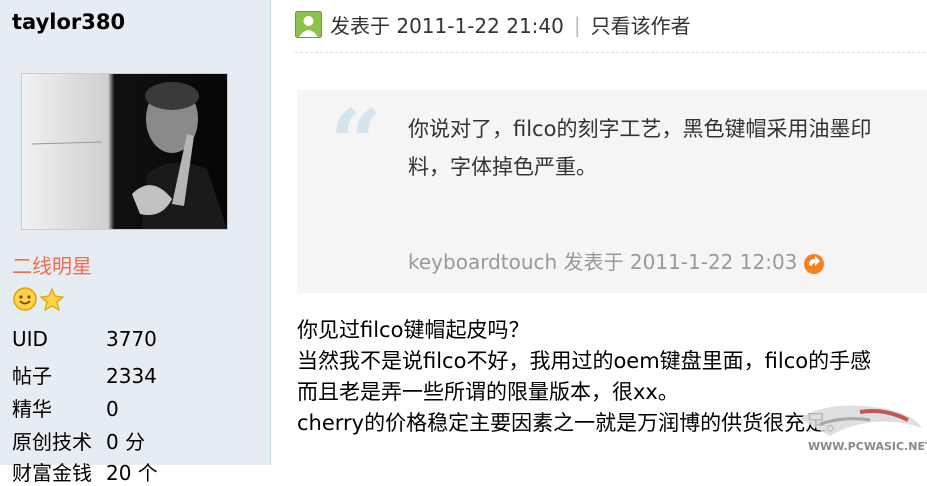 The width and height of the screenshot is (927, 486). What do you see at coordinates (112, 409) in the screenshot?
I see `stat-value: 0` at bounding box center [112, 409].